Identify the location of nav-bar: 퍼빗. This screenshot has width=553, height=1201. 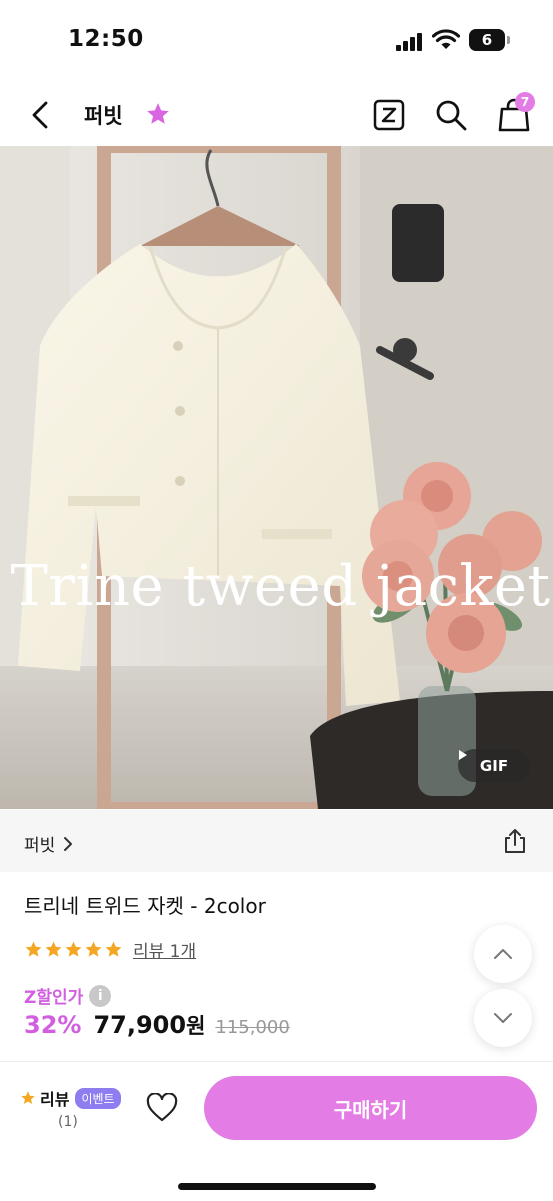
(276, 115).